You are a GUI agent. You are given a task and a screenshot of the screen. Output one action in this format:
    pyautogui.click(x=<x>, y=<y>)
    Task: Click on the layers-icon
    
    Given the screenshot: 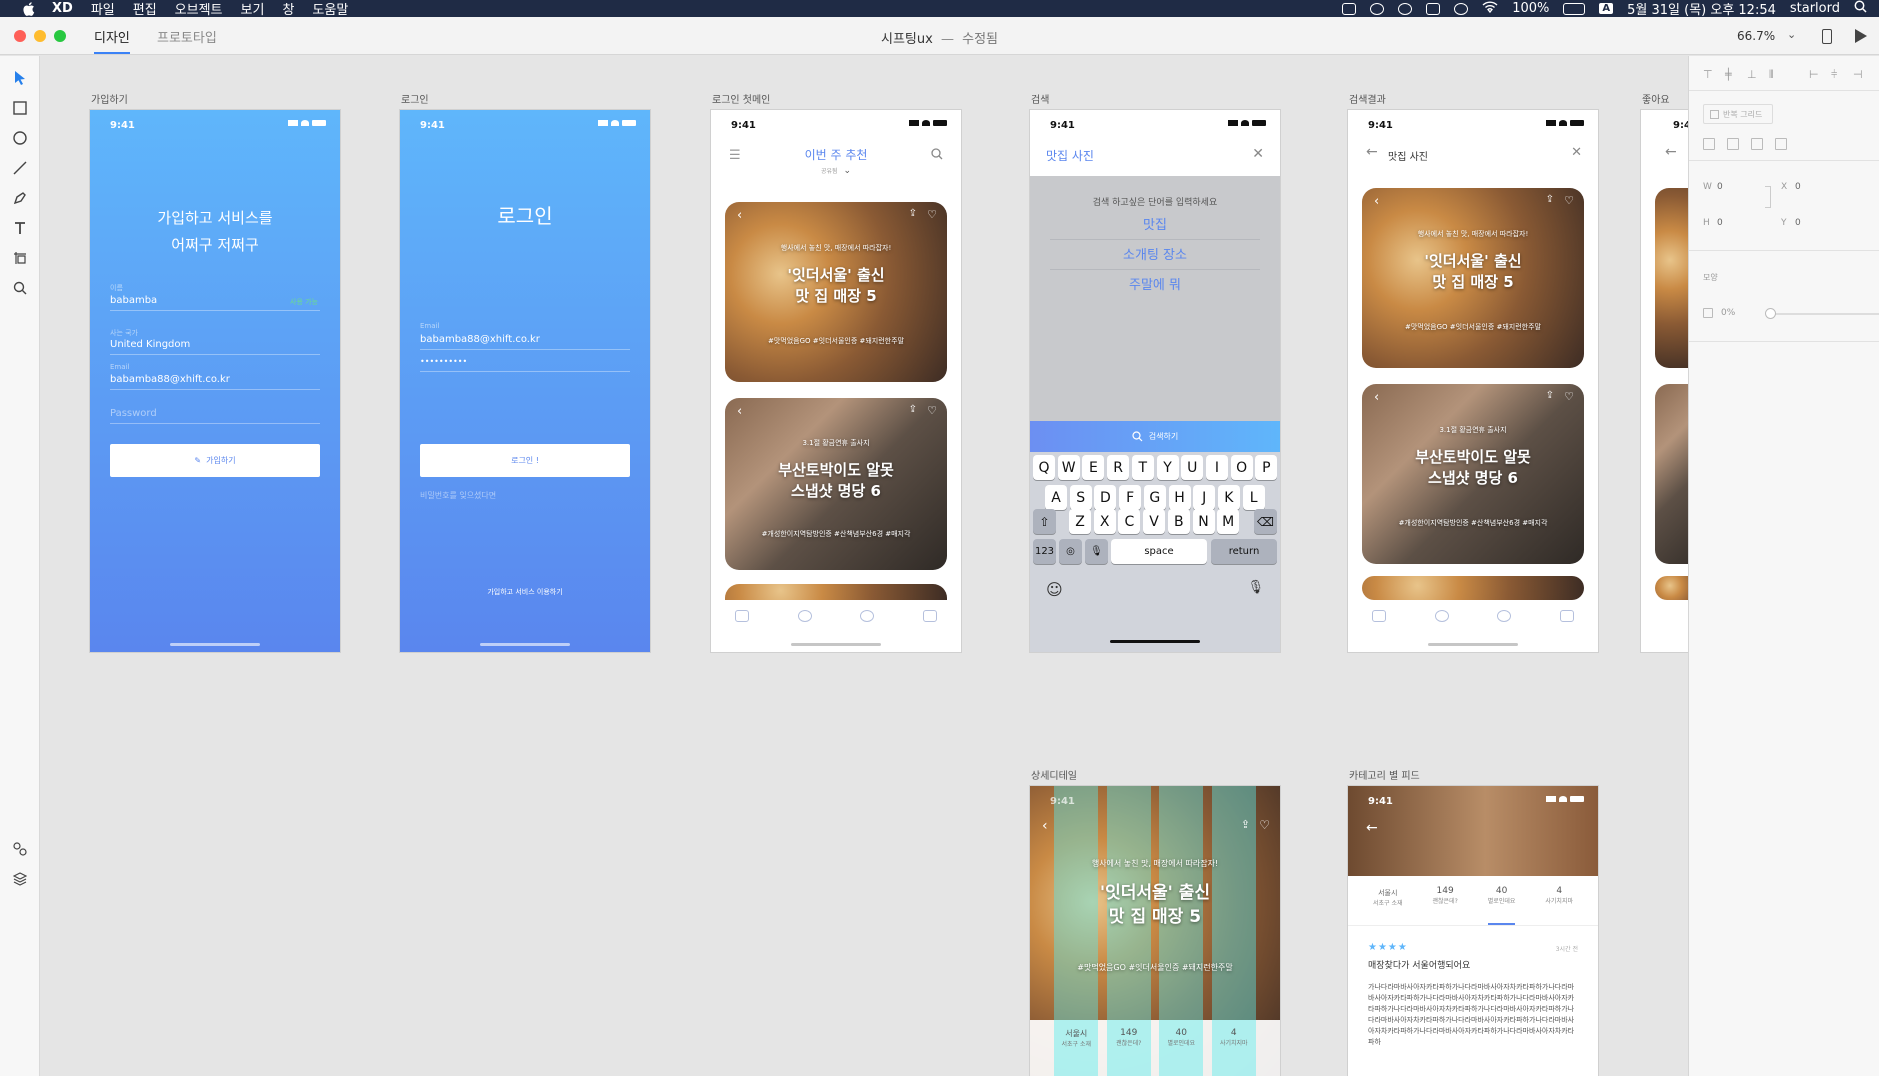 What is the action you would take?
    pyautogui.click(x=20, y=879)
    